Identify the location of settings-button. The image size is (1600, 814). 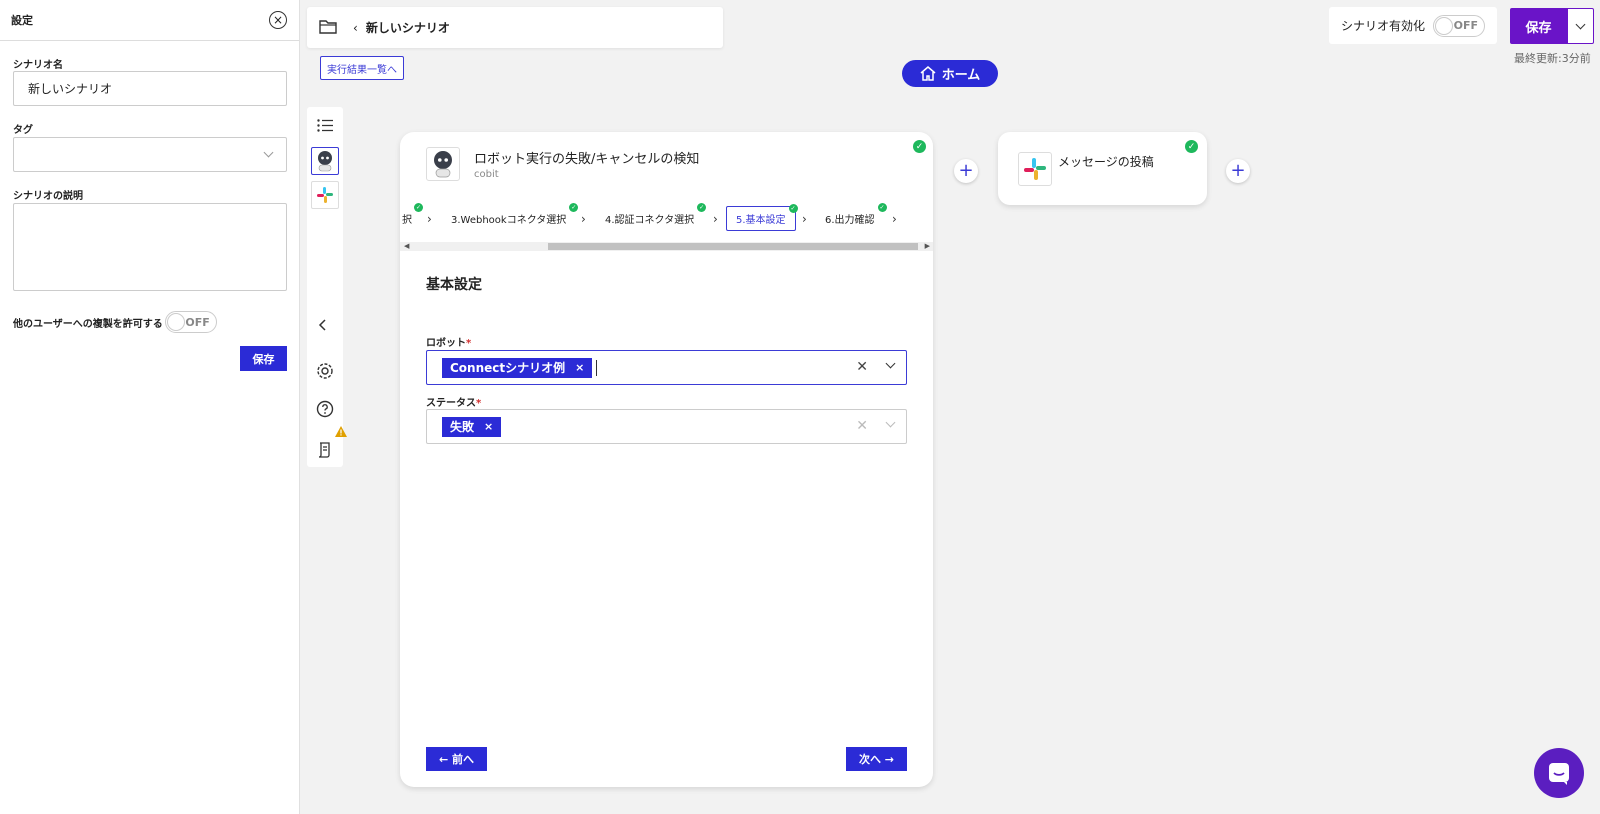
(325, 371).